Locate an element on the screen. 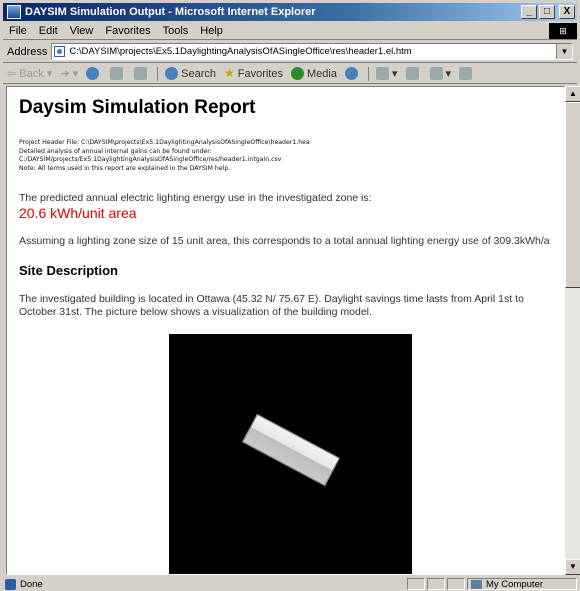  stop-icon is located at coordinates (93, 73).